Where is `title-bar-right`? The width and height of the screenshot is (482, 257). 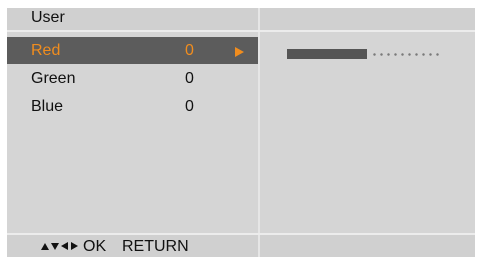
title-bar-right is located at coordinates (367, 19).